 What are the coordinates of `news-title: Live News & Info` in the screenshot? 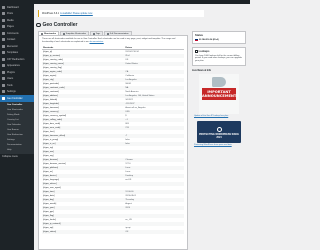 It's located at (202, 70).